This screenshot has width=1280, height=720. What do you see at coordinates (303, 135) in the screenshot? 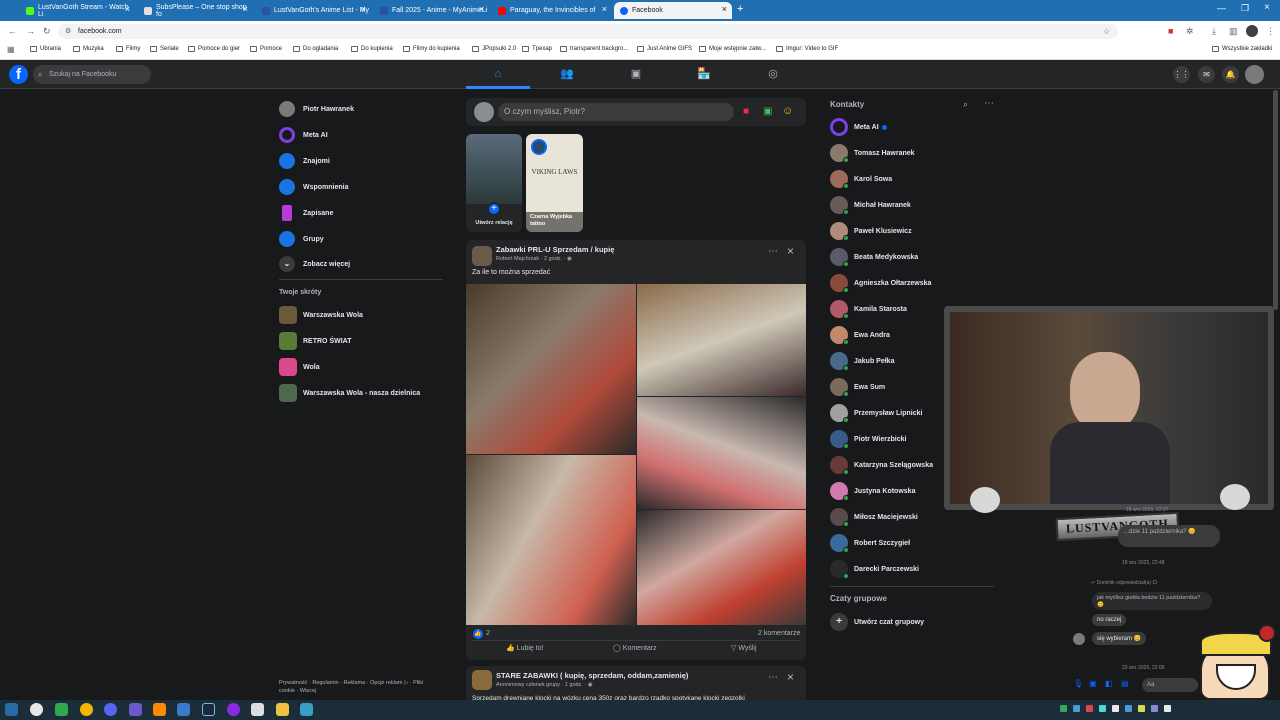
I see `sidebar-item-meta-ai: Meta AI` at bounding box center [303, 135].